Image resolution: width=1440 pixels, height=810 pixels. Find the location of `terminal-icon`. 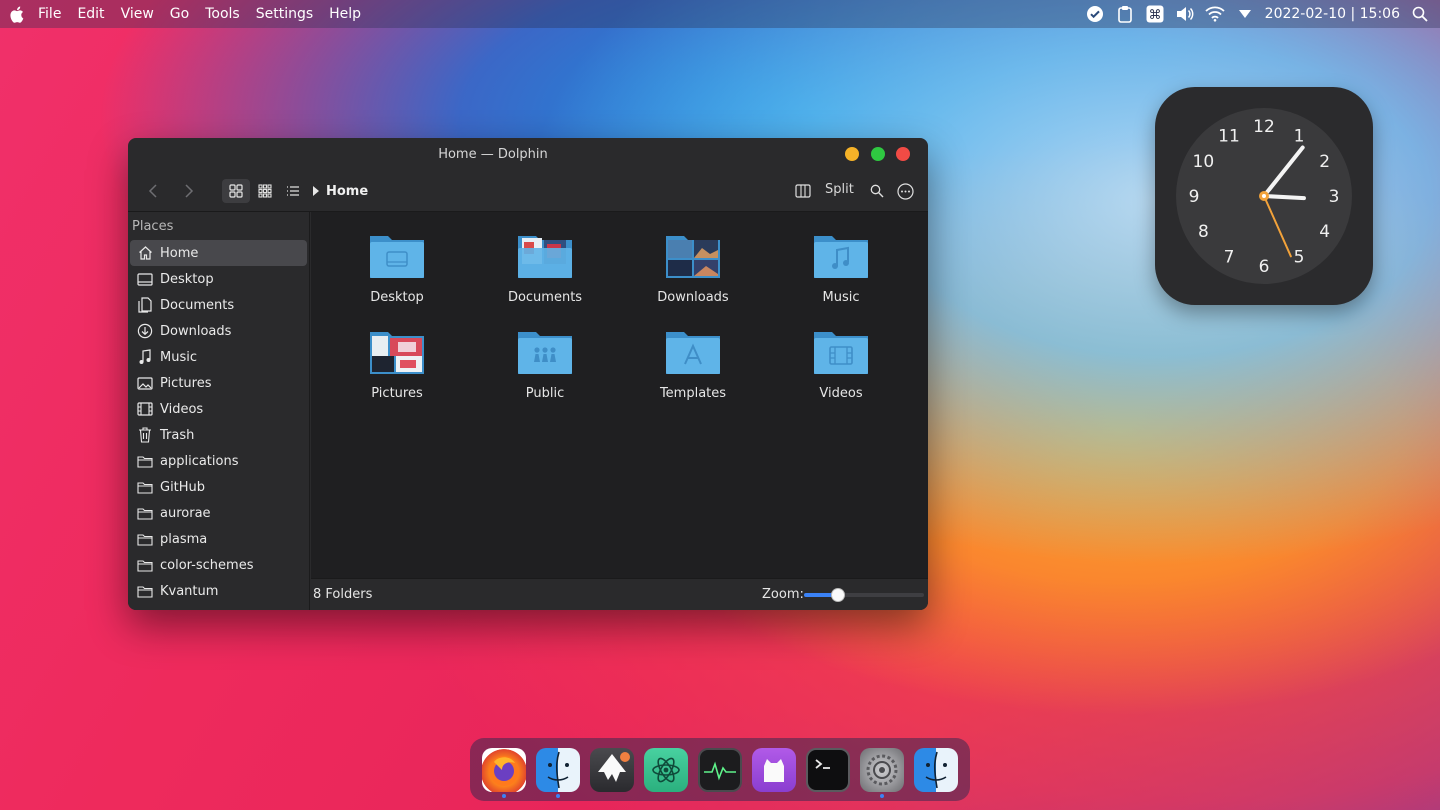

terminal-icon is located at coordinates (828, 770).